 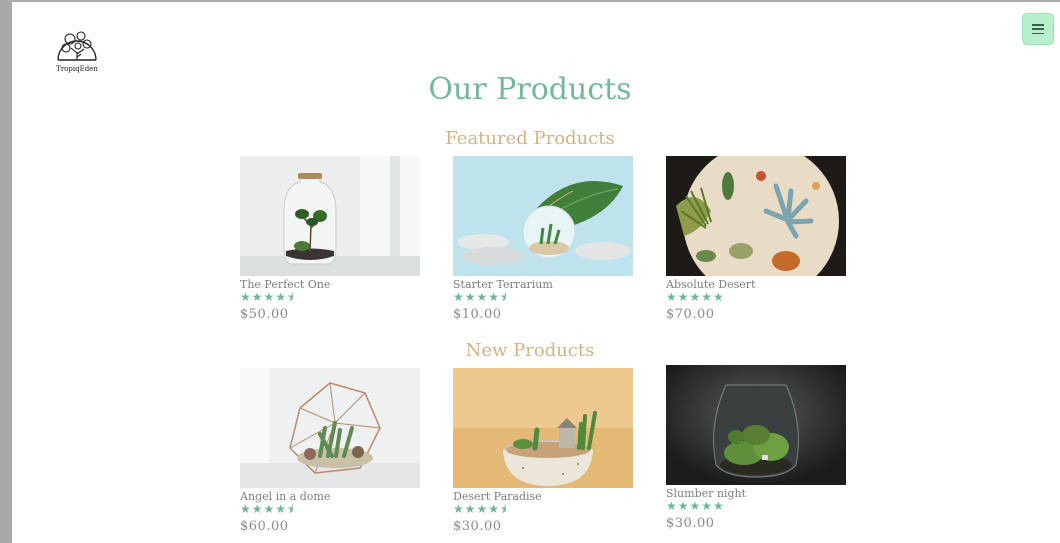 I want to click on product-card: Angel in a dome ★★★★⯨ $60.00, so click(x=330, y=451).